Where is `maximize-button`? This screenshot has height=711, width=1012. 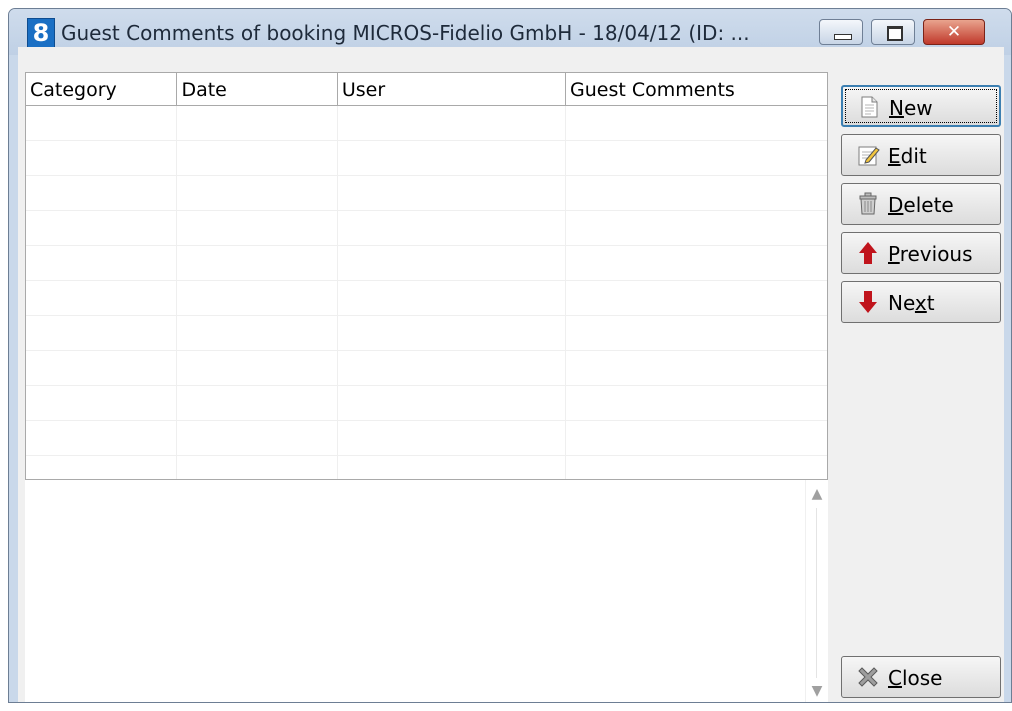
maximize-button is located at coordinates (893, 32).